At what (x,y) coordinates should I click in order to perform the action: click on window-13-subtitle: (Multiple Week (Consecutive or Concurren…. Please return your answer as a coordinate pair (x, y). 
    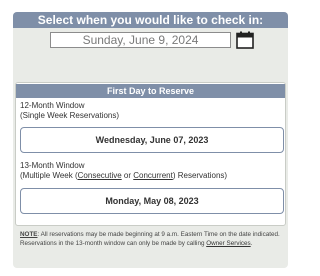
    Looking at the image, I should click on (123, 176).